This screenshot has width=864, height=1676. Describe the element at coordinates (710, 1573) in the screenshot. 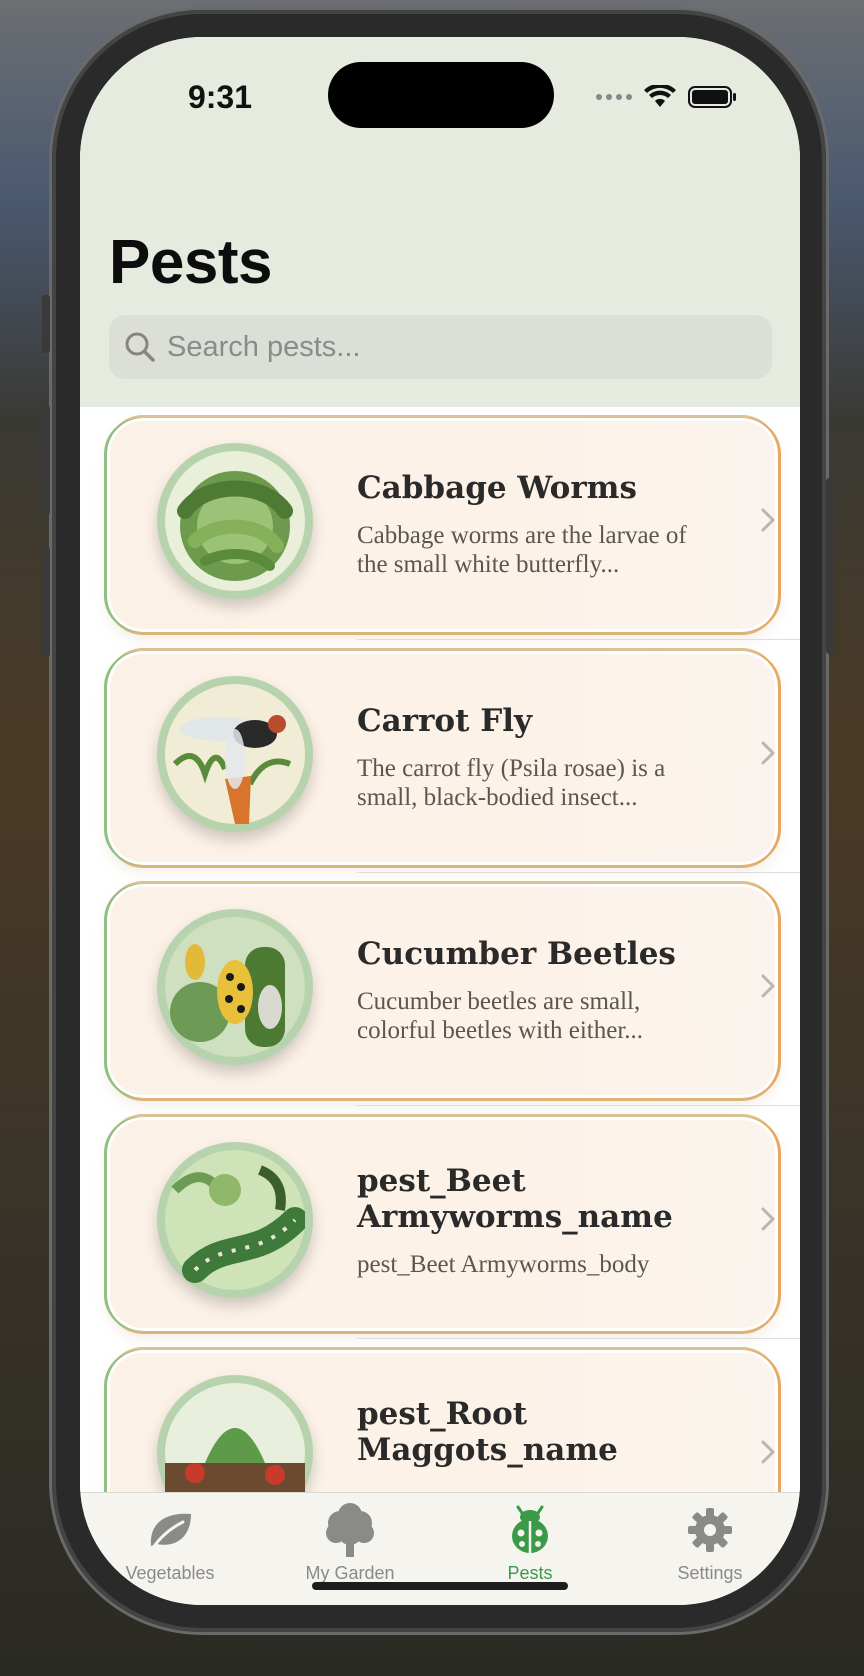

I see `tab-label: Settings` at that location.